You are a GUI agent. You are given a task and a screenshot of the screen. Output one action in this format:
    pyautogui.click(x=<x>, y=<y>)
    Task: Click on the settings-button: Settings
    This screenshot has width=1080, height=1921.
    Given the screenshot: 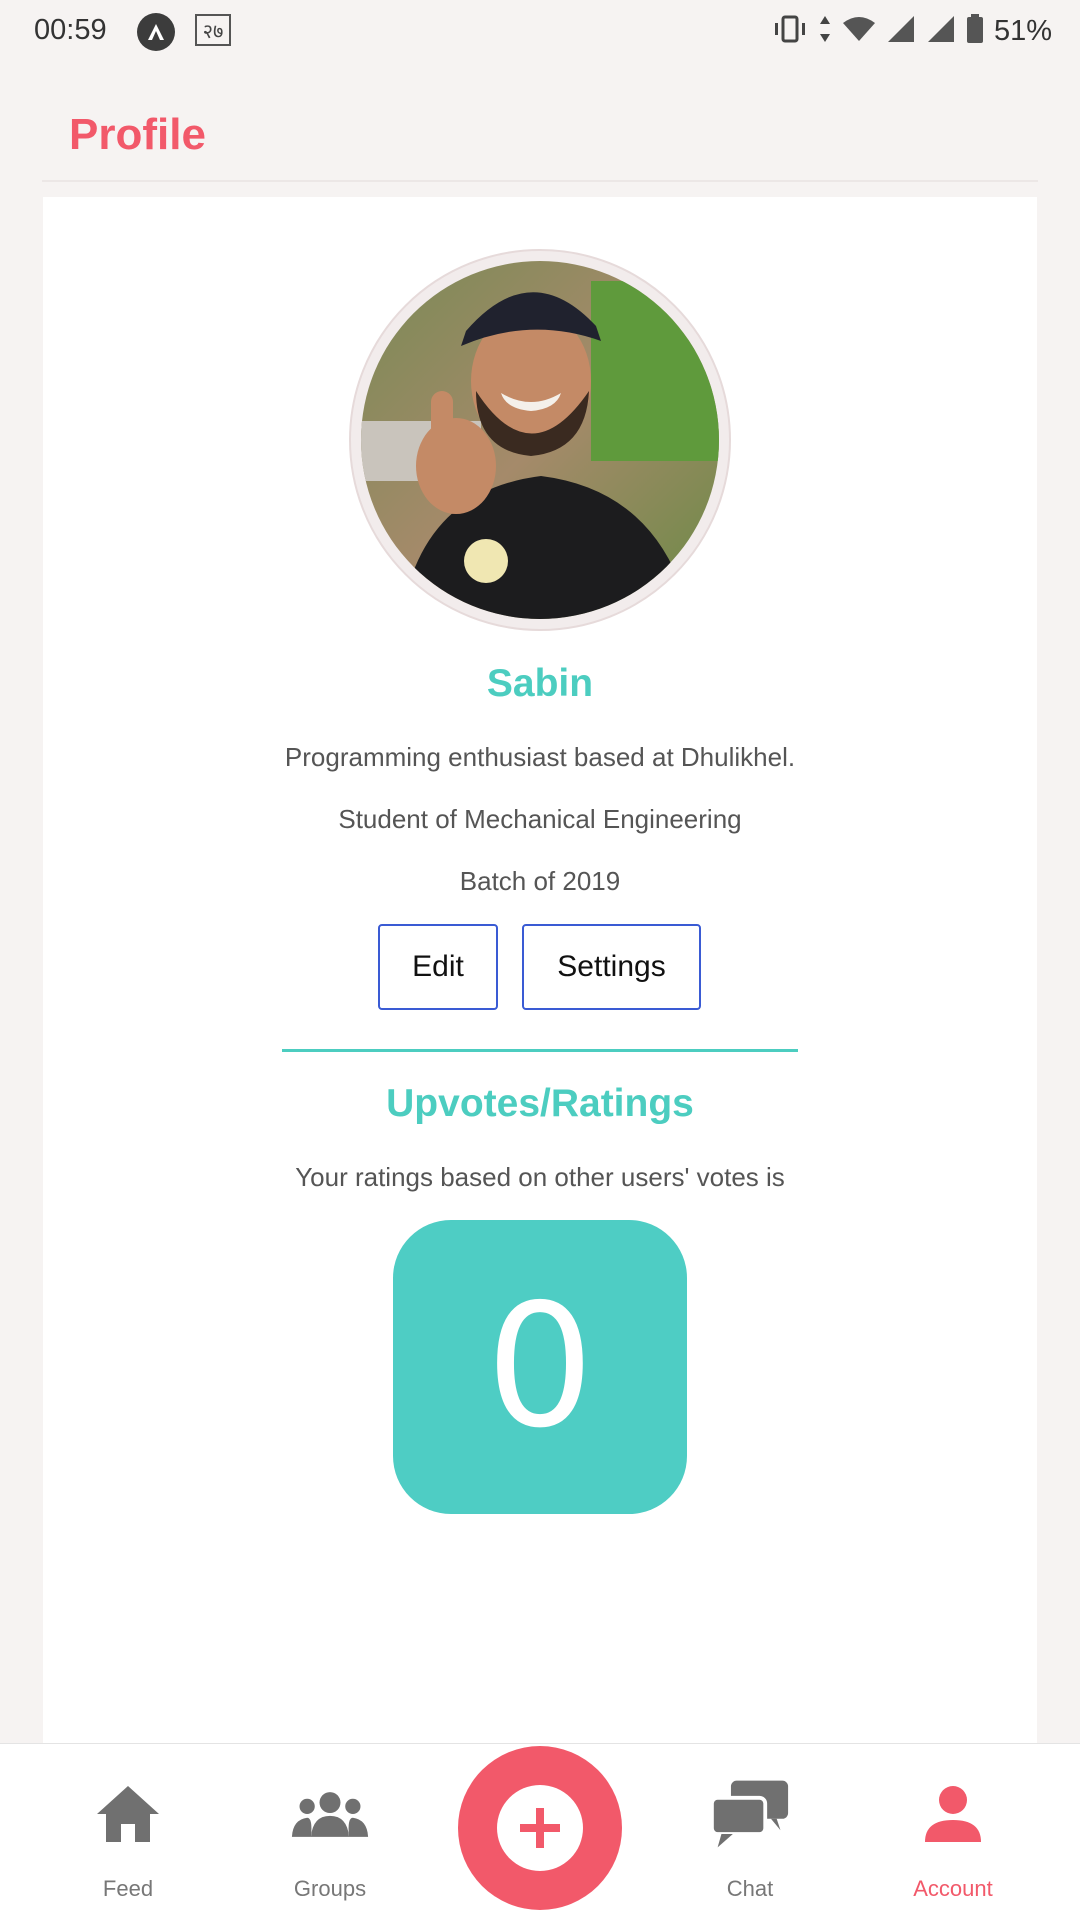 What is the action you would take?
    pyautogui.click(x=611, y=967)
    